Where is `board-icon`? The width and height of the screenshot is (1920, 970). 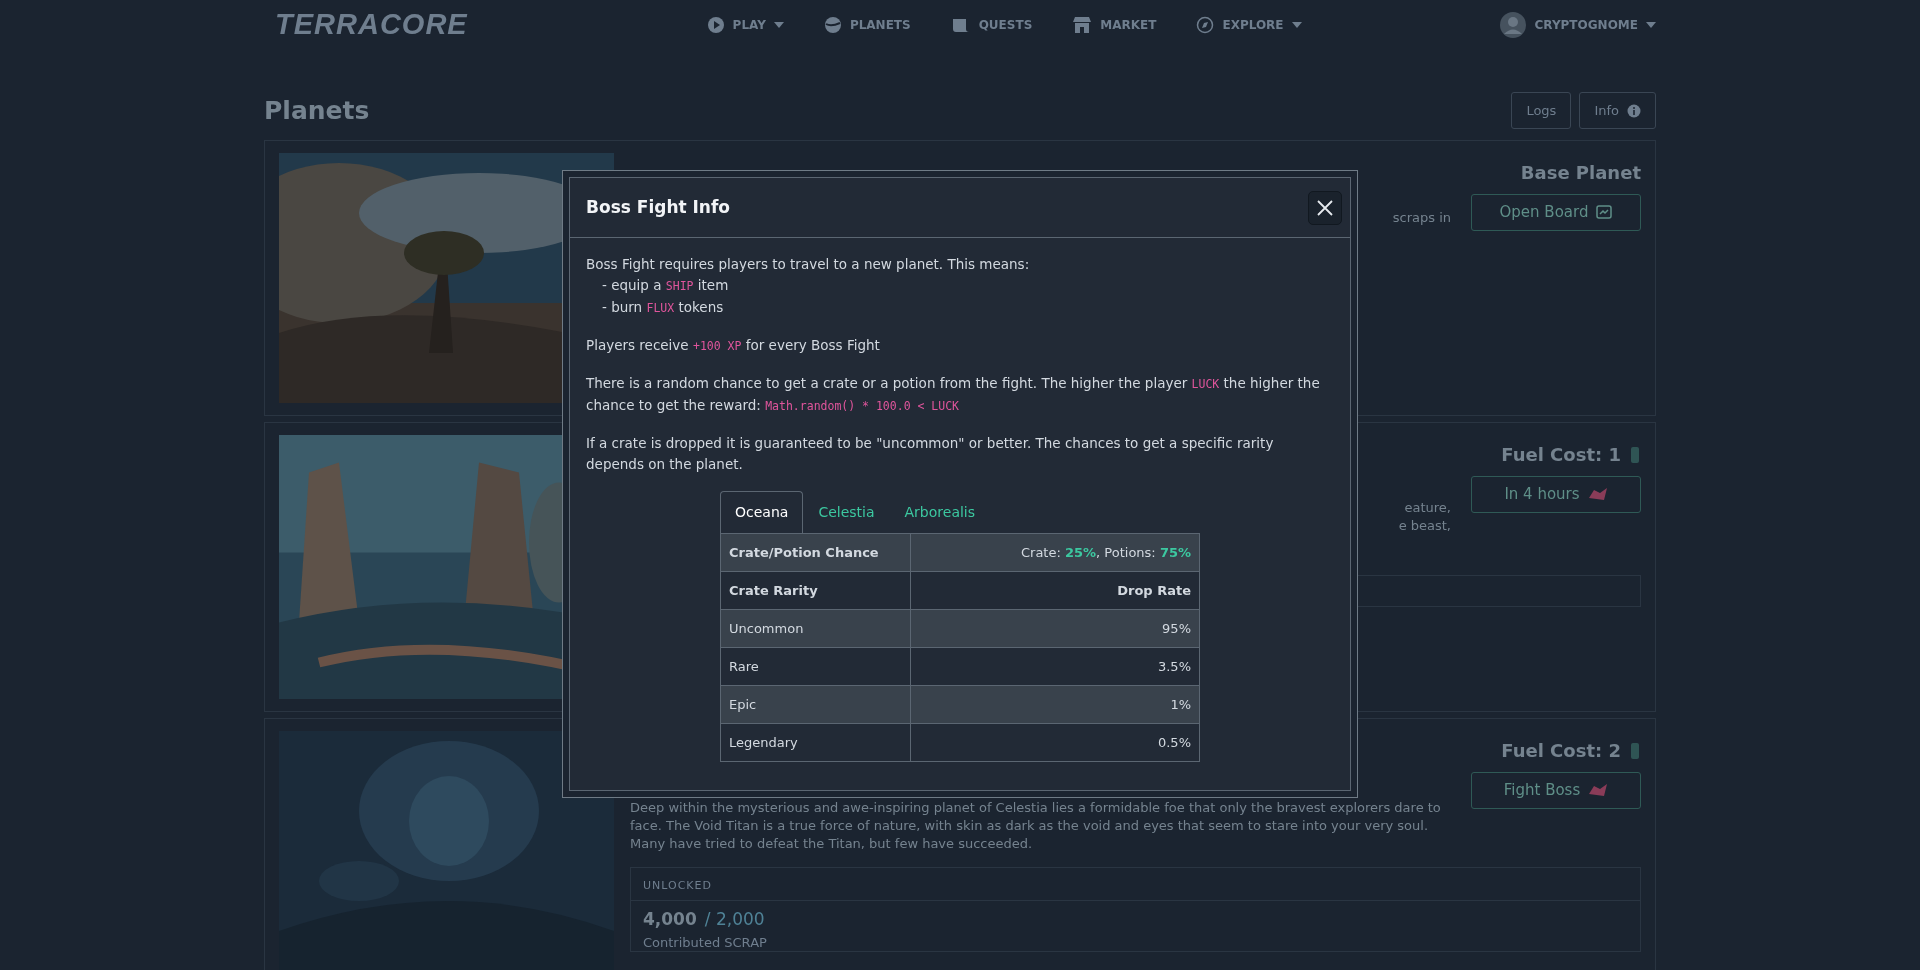
board-icon is located at coordinates (1604, 212).